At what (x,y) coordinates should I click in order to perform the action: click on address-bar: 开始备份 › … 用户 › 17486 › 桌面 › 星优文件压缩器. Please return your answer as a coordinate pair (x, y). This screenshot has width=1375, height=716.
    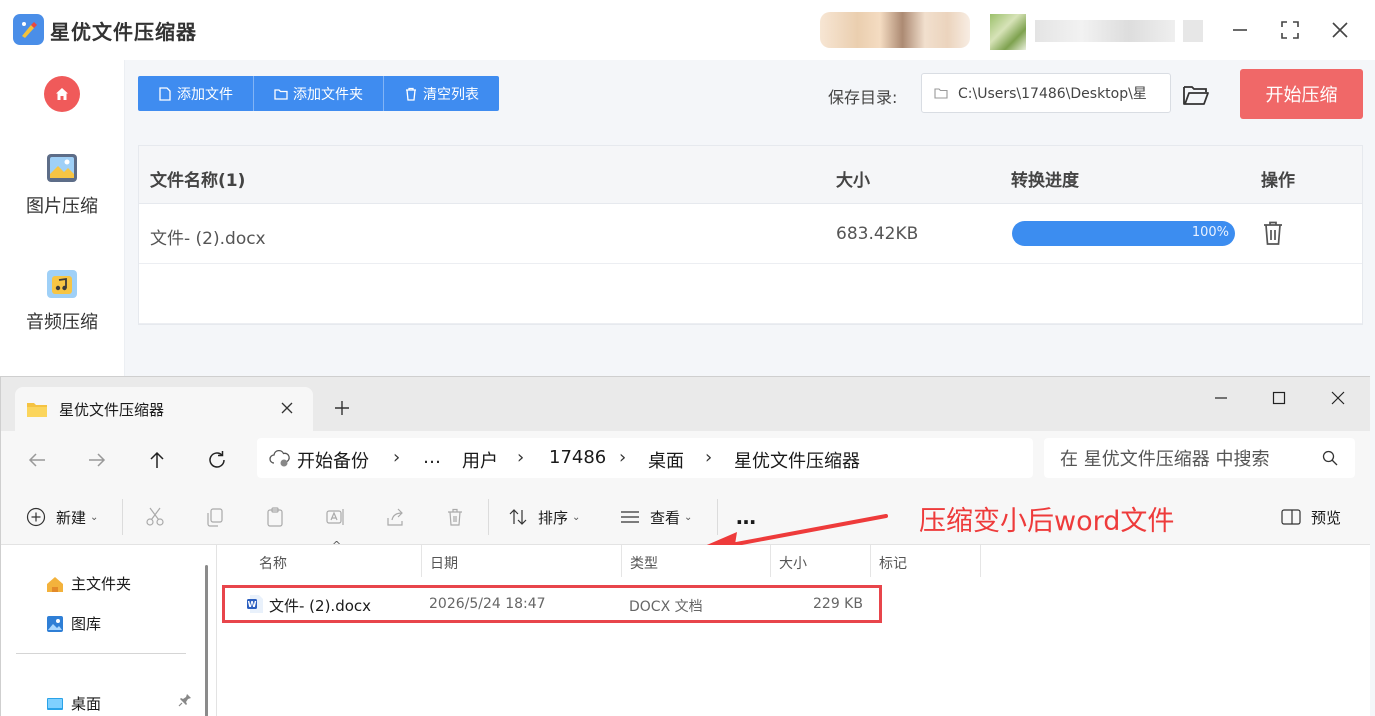
    Looking at the image, I should click on (645, 458).